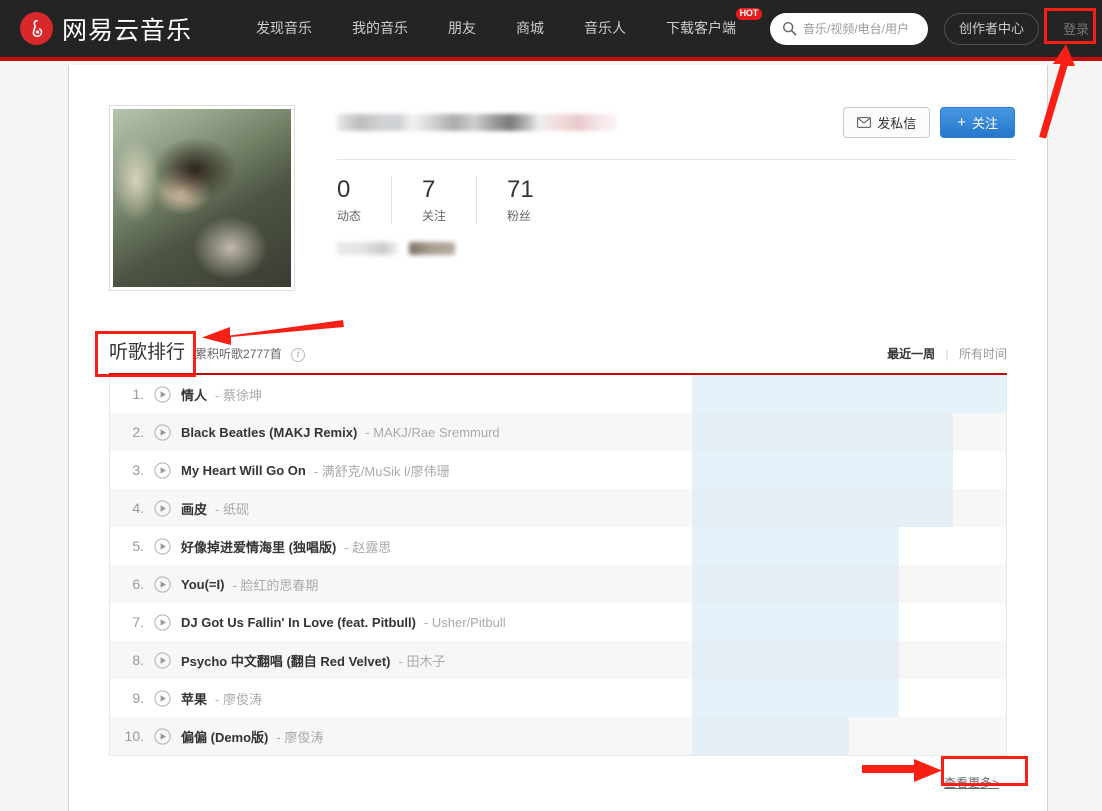 This screenshot has width=1102, height=811. What do you see at coordinates (238, 394) in the screenshot?
I see `song-artist: - 蔡徐坤` at bounding box center [238, 394].